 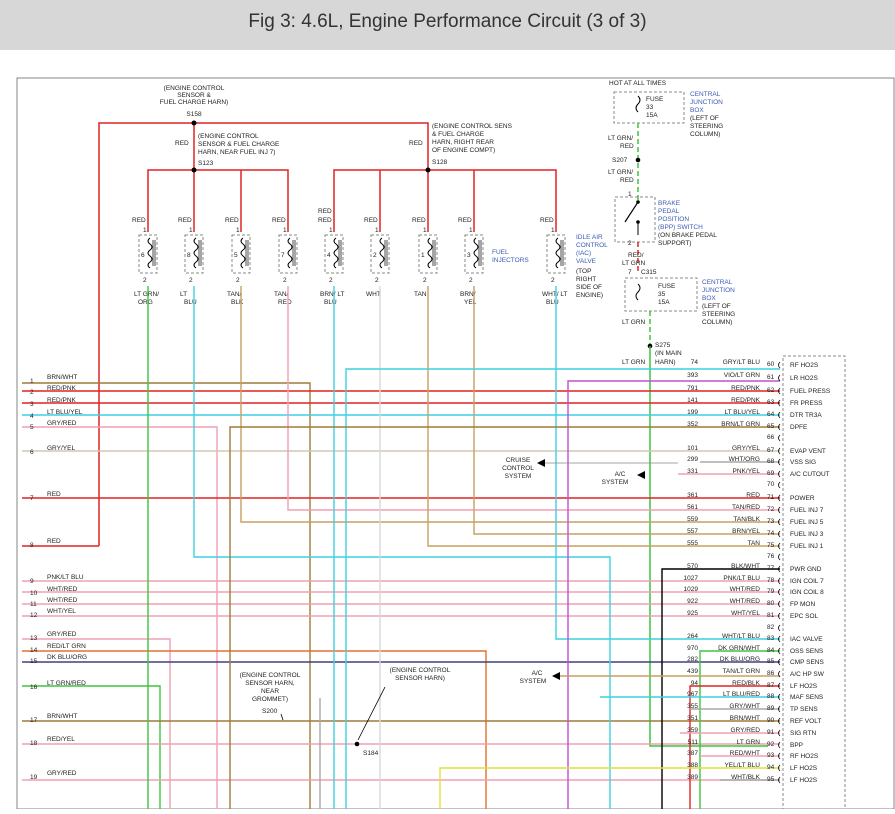 I want to click on pcm-function-label: OSS SENS, so click(x=807, y=651).